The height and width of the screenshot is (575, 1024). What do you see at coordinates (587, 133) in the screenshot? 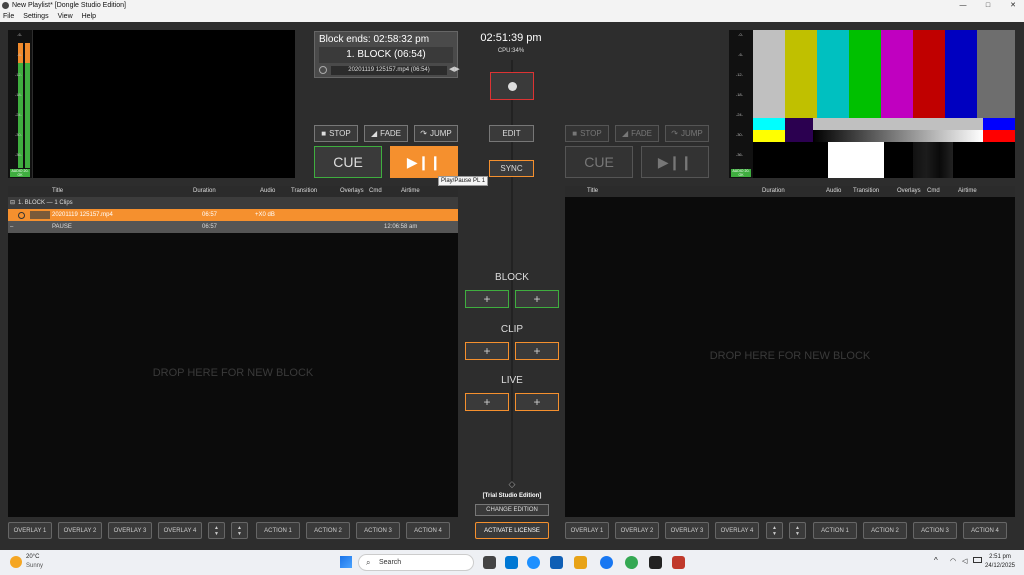
I see `stop-button-right: ■ STOP` at bounding box center [587, 133].